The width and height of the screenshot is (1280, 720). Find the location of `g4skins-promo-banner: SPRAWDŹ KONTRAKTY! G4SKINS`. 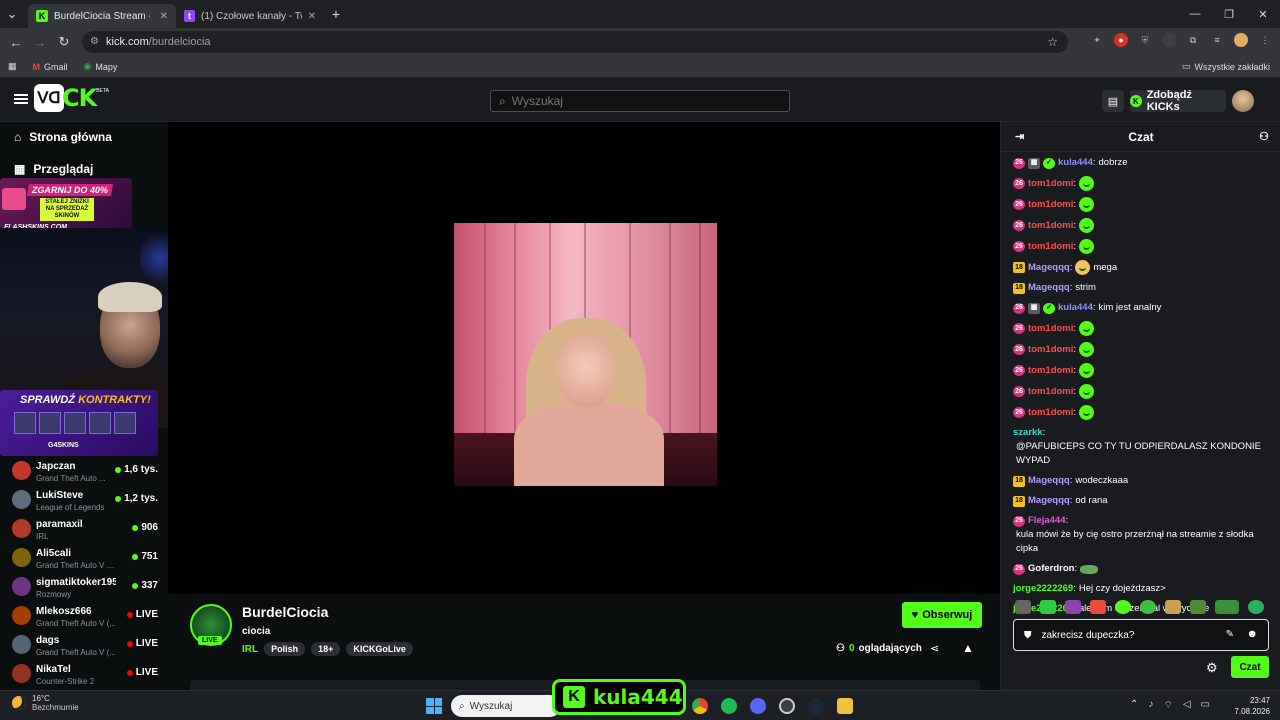

g4skins-promo-banner: SPRAWDŹ KONTRAKTY! G4SKINS is located at coordinates (79, 423).